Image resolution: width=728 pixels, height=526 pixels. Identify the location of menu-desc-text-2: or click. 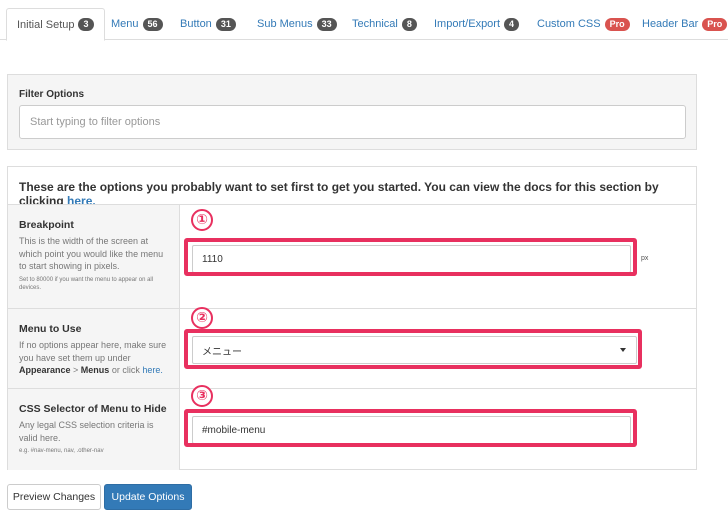
(126, 370).